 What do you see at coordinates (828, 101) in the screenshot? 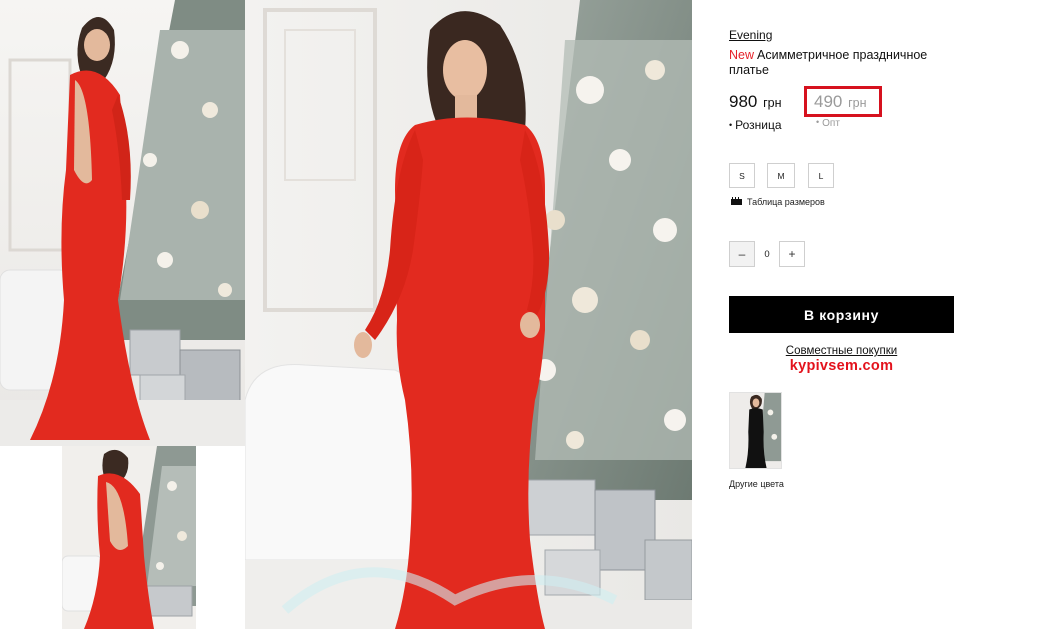
I see `opt-price-value: 490` at bounding box center [828, 101].